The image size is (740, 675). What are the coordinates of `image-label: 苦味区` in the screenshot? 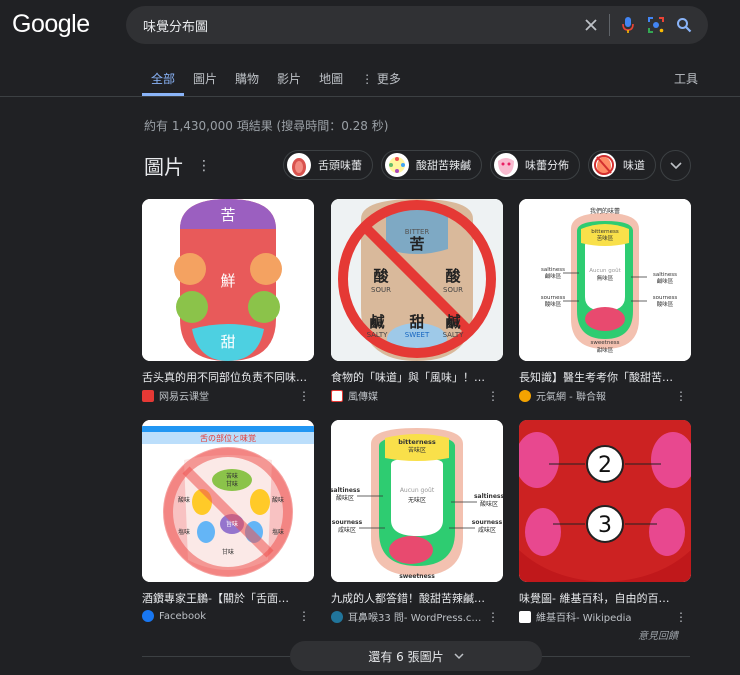 It's located at (417, 450).